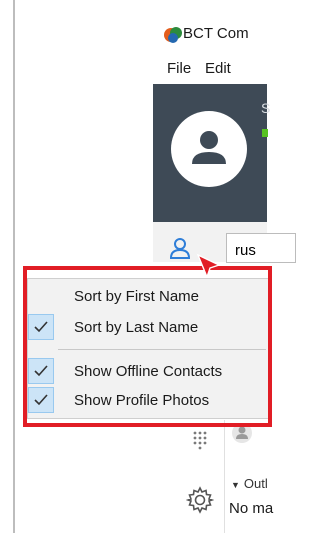 The image size is (320, 533). What do you see at coordinates (242, 433) in the screenshot?
I see `contact-avatar-icon` at bounding box center [242, 433].